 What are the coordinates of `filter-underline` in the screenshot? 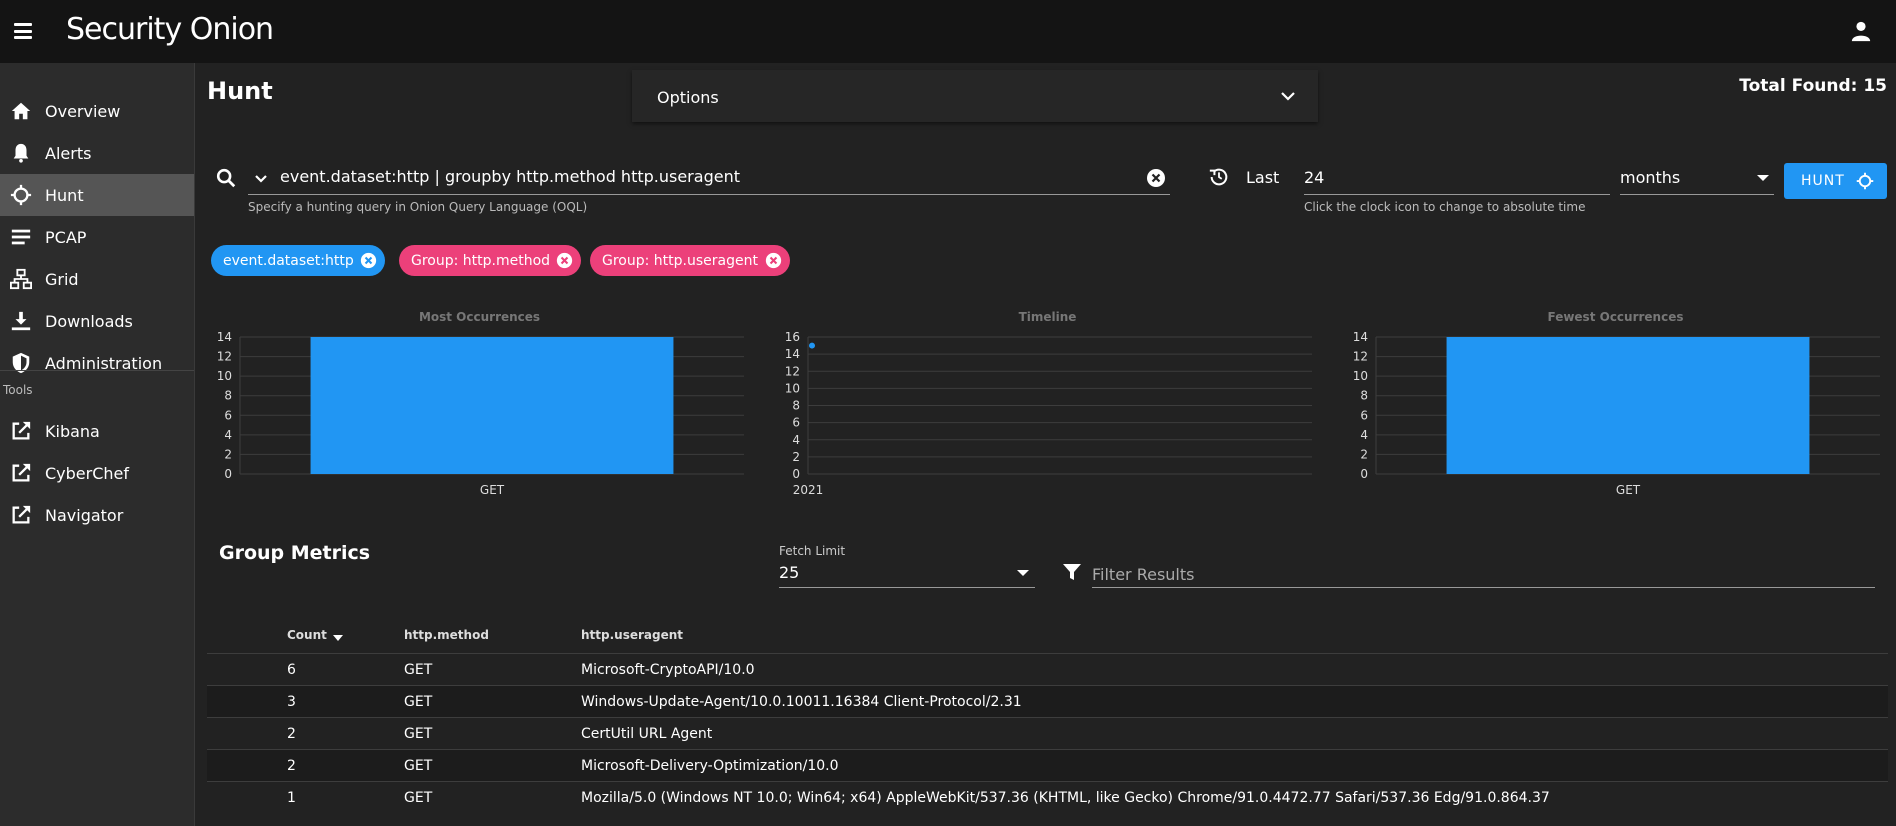 It's located at (1483, 587).